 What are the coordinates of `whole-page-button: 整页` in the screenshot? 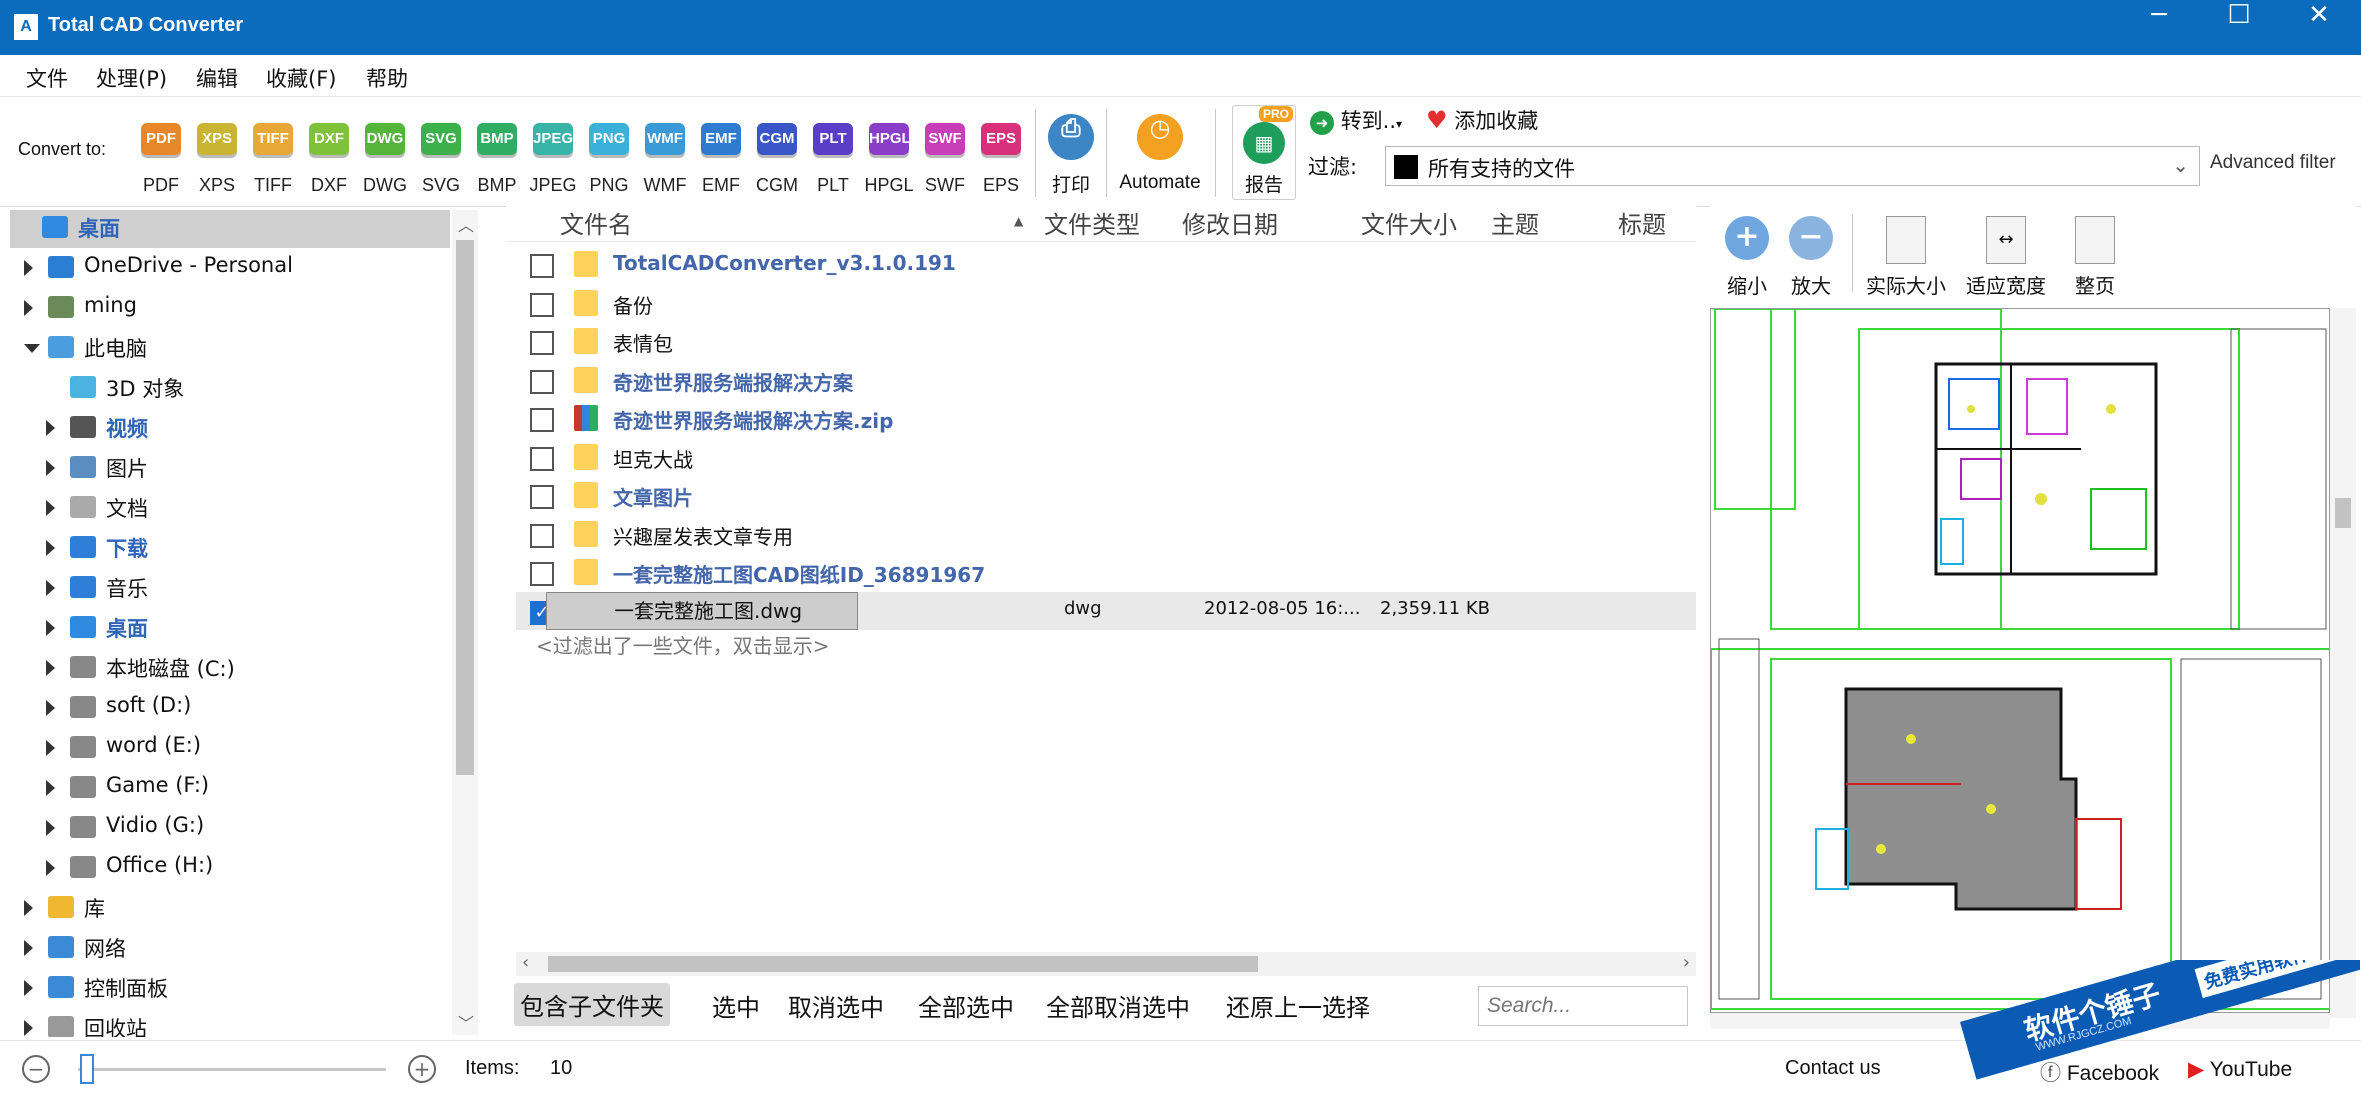 It's located at (2095, 254).